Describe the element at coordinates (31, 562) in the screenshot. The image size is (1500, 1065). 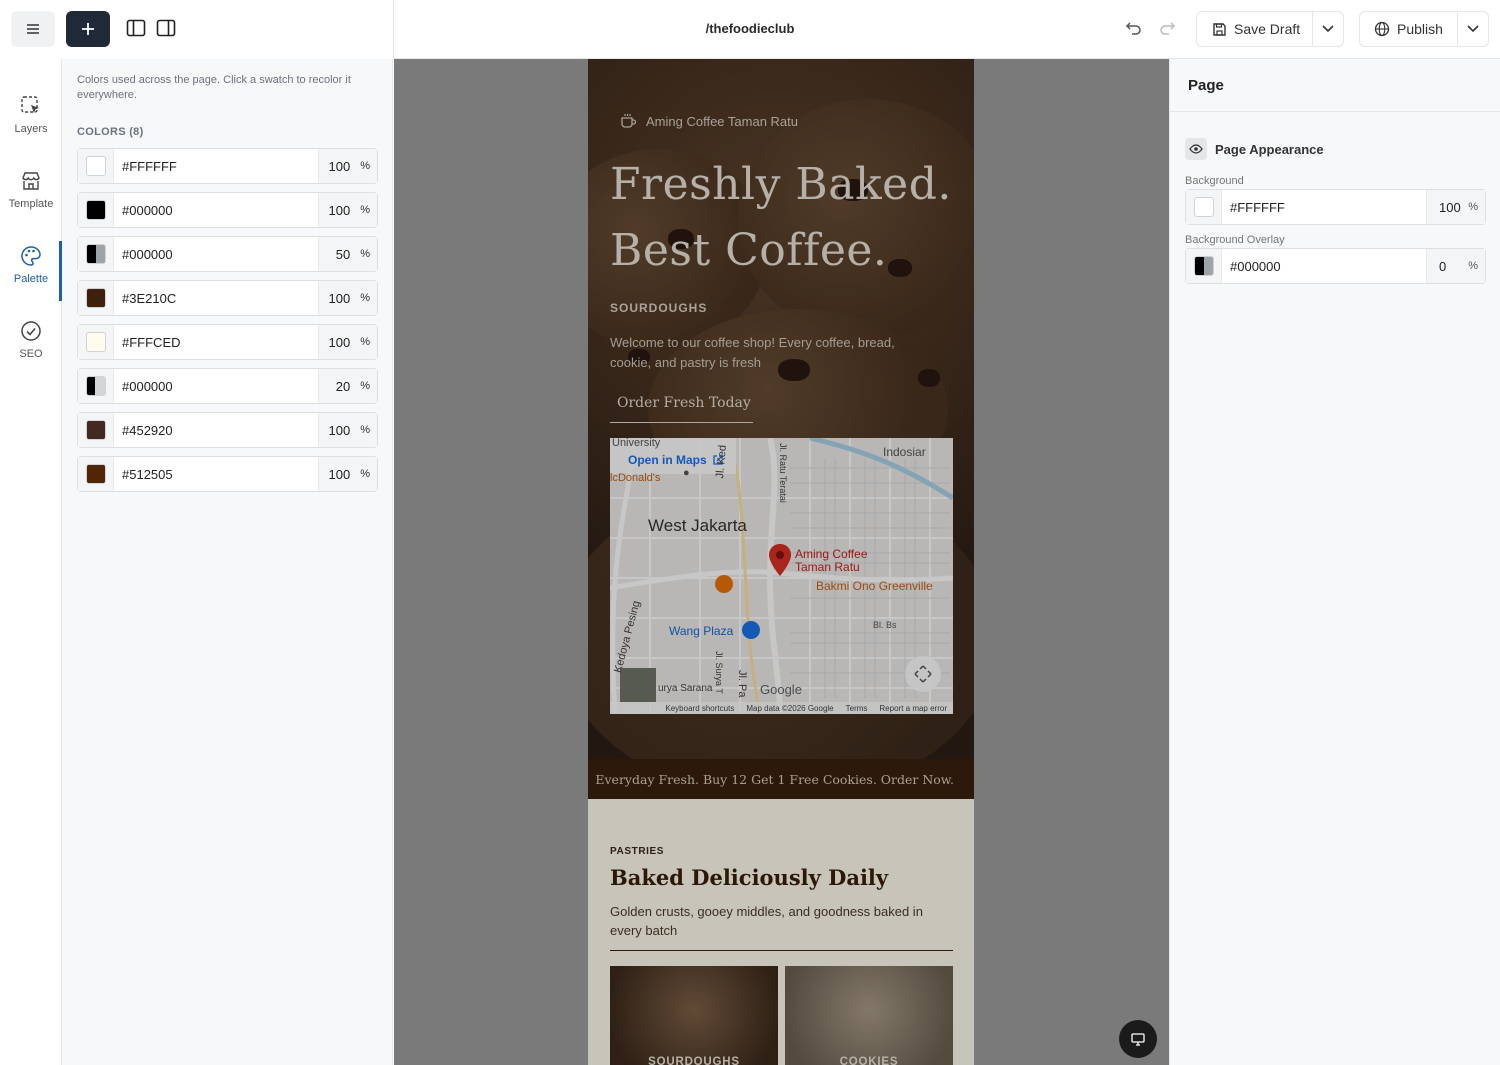
I see `left-rail: Layers Template Palette SEO` at that location.